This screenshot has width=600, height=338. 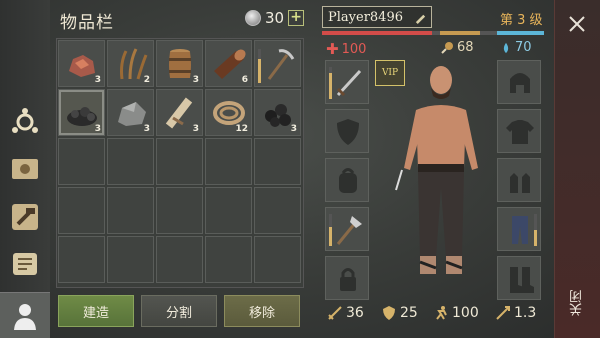 What do you see at coordinates (577, 169) in the screenshot?
I see `close-panel-strip` at bounding box center [577, 169].